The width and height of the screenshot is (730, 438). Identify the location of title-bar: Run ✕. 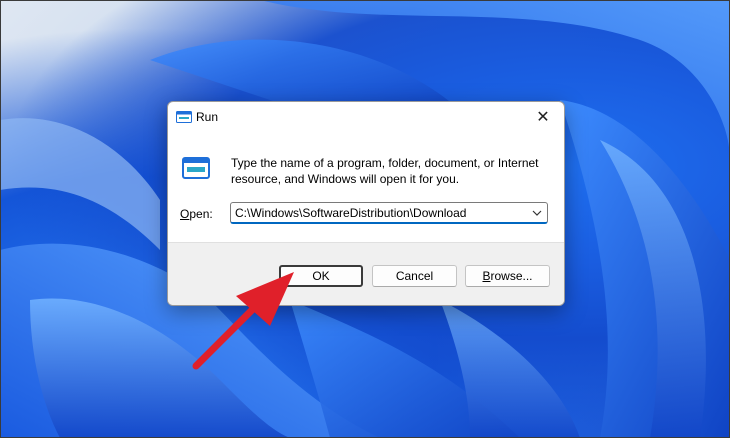
(366, 117).